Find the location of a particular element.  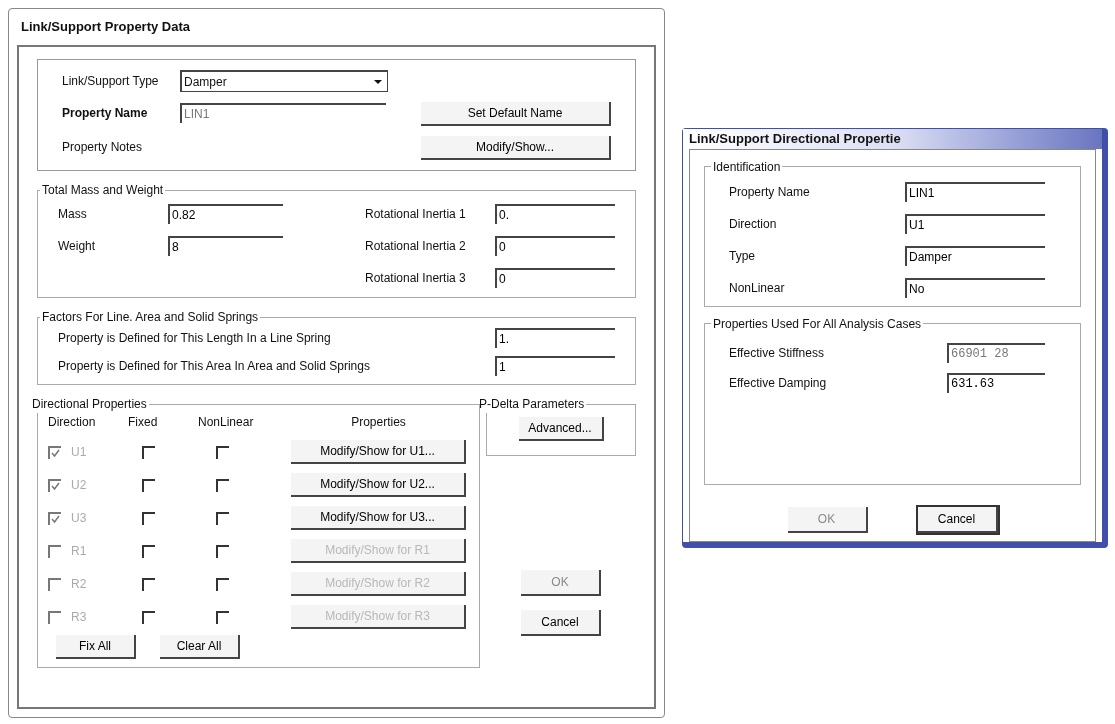

field-label: Link/Support Type is located at coordinates (111, 81).